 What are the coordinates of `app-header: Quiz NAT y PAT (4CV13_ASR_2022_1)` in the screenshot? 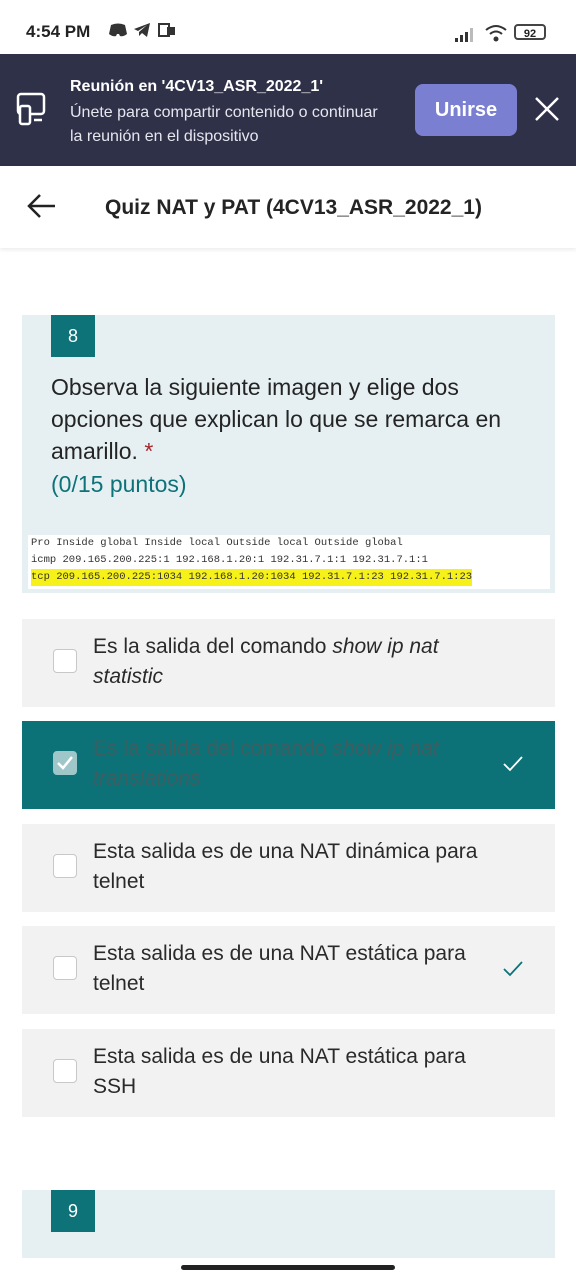 It's located at (288, 207).